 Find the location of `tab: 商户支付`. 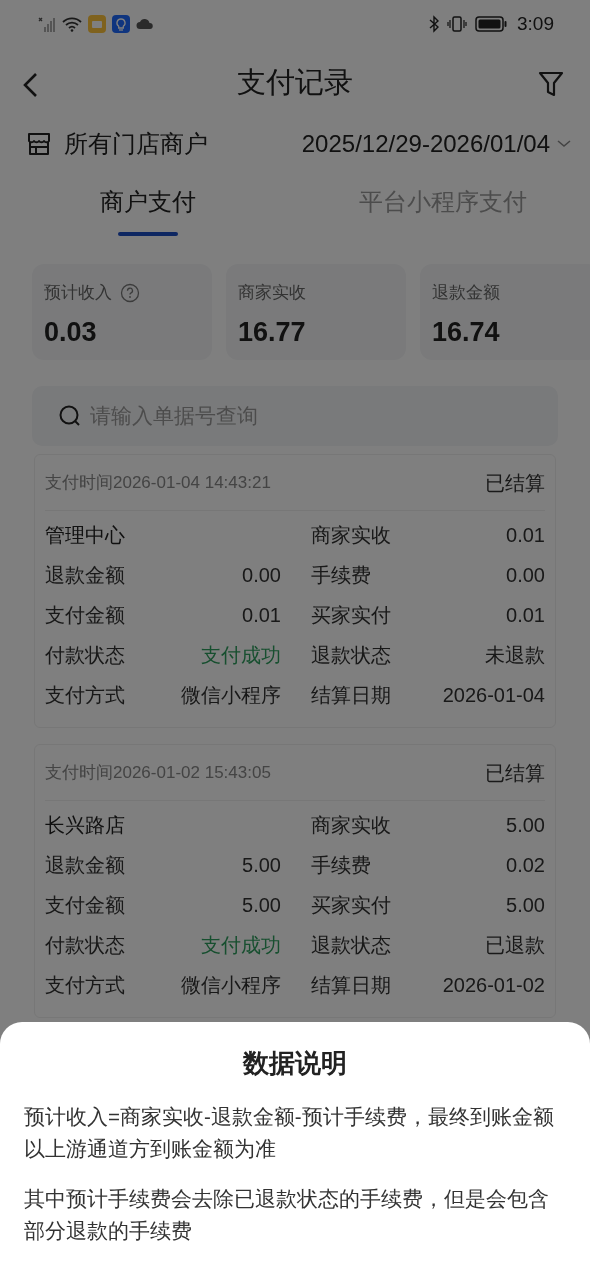

tab: 商户支付 is located at coordinates (147, 202).